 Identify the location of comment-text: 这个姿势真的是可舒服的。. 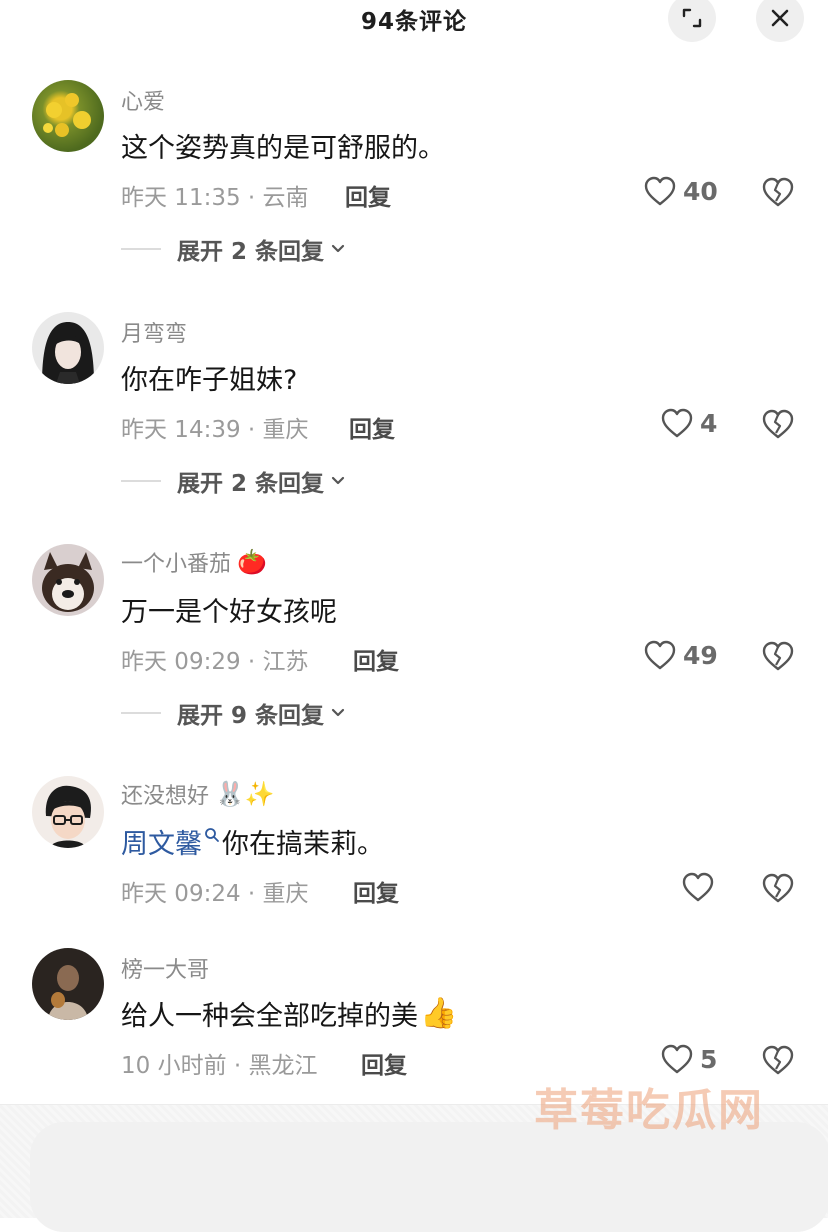
(283, 148).